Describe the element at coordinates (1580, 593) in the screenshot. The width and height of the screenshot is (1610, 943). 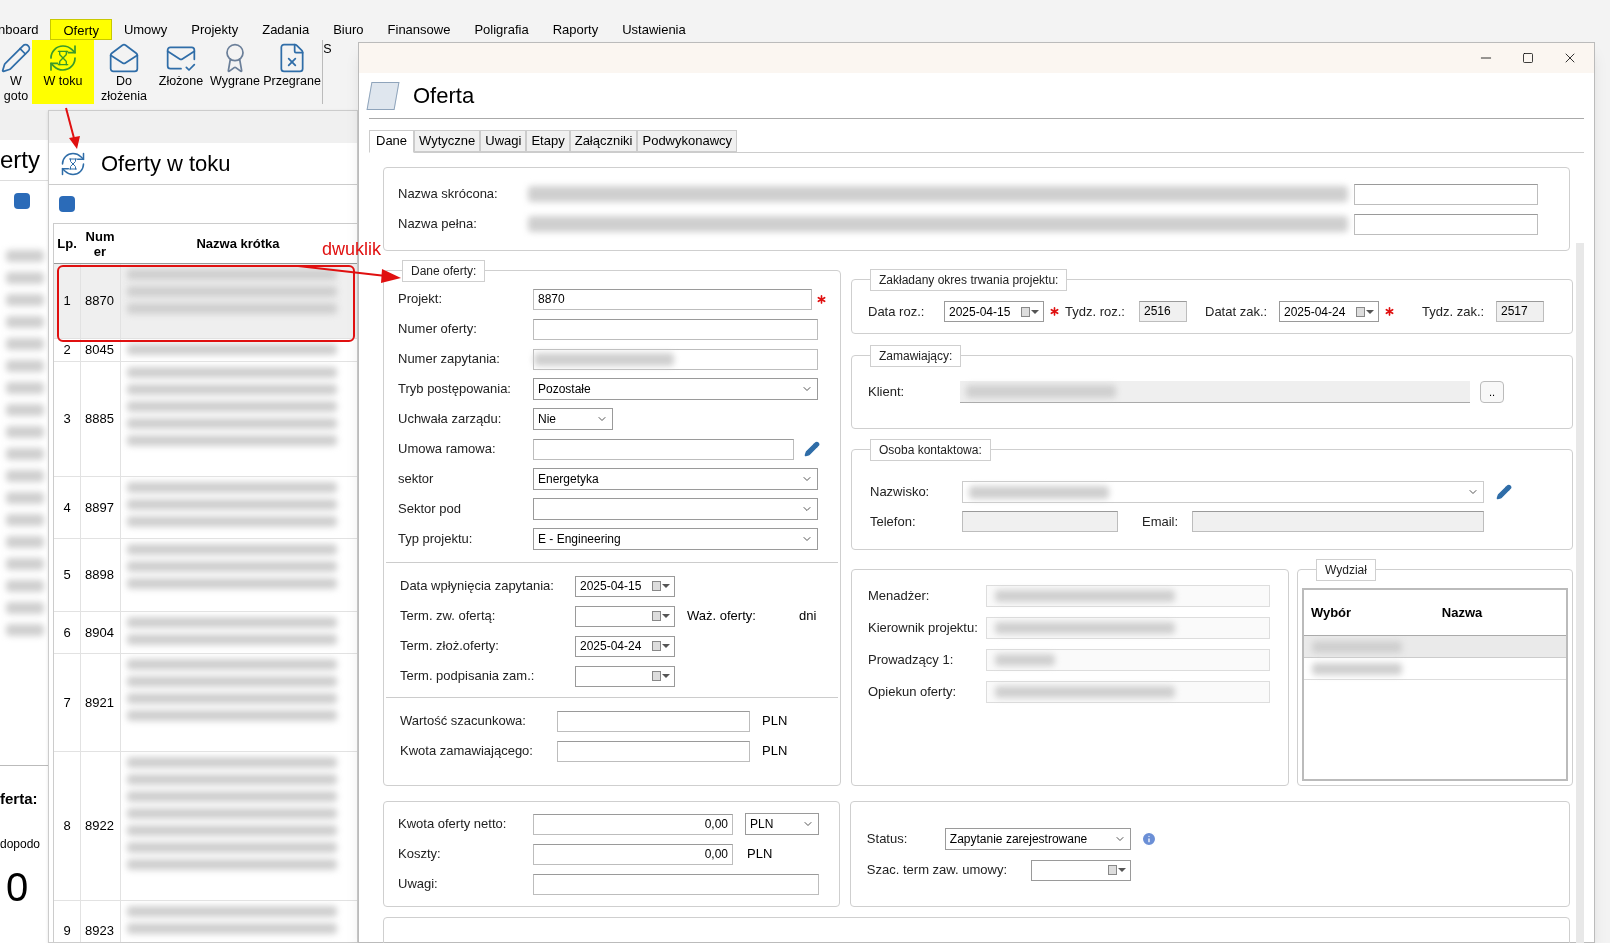
I see `scrollbar` at that location.